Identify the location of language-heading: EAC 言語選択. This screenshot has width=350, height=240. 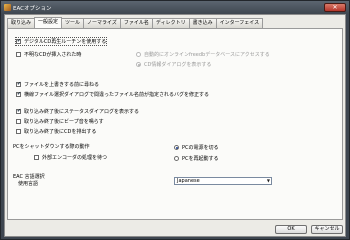
(29, 176).